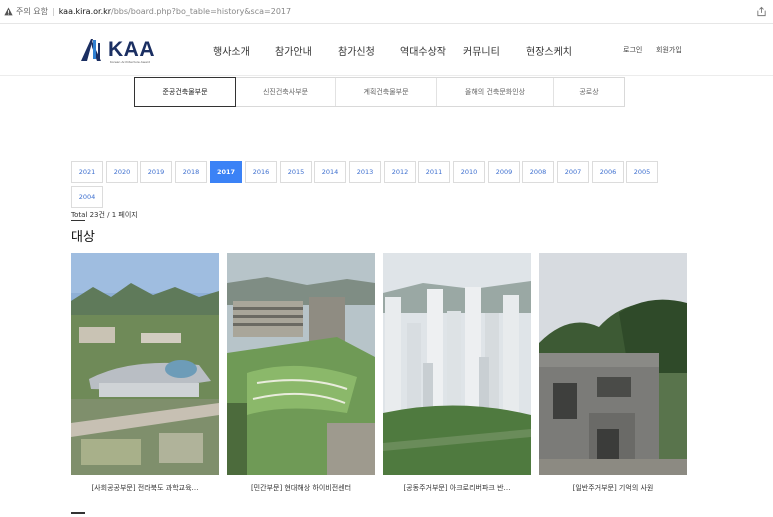 The width and height of the screenshot is (773, 517). What do you see at coordinates (761, 11) in the screenshot?
I see `share-icon` at bounding box center [761, 11].